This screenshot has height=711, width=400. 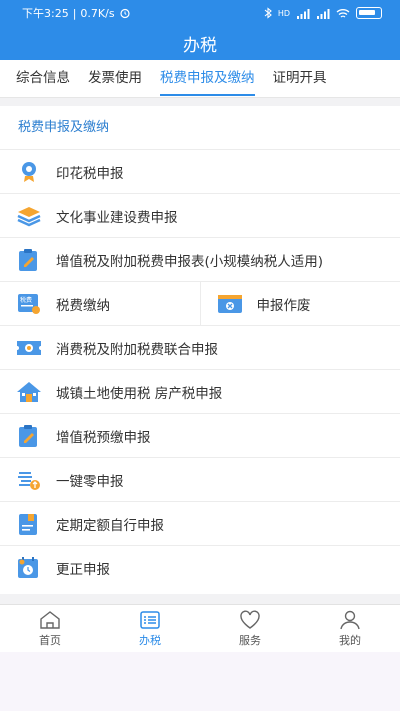 What do you see at coordinates (29, 392) in the screenshot?
I see `house-icon` at bounding box center [29, 392].